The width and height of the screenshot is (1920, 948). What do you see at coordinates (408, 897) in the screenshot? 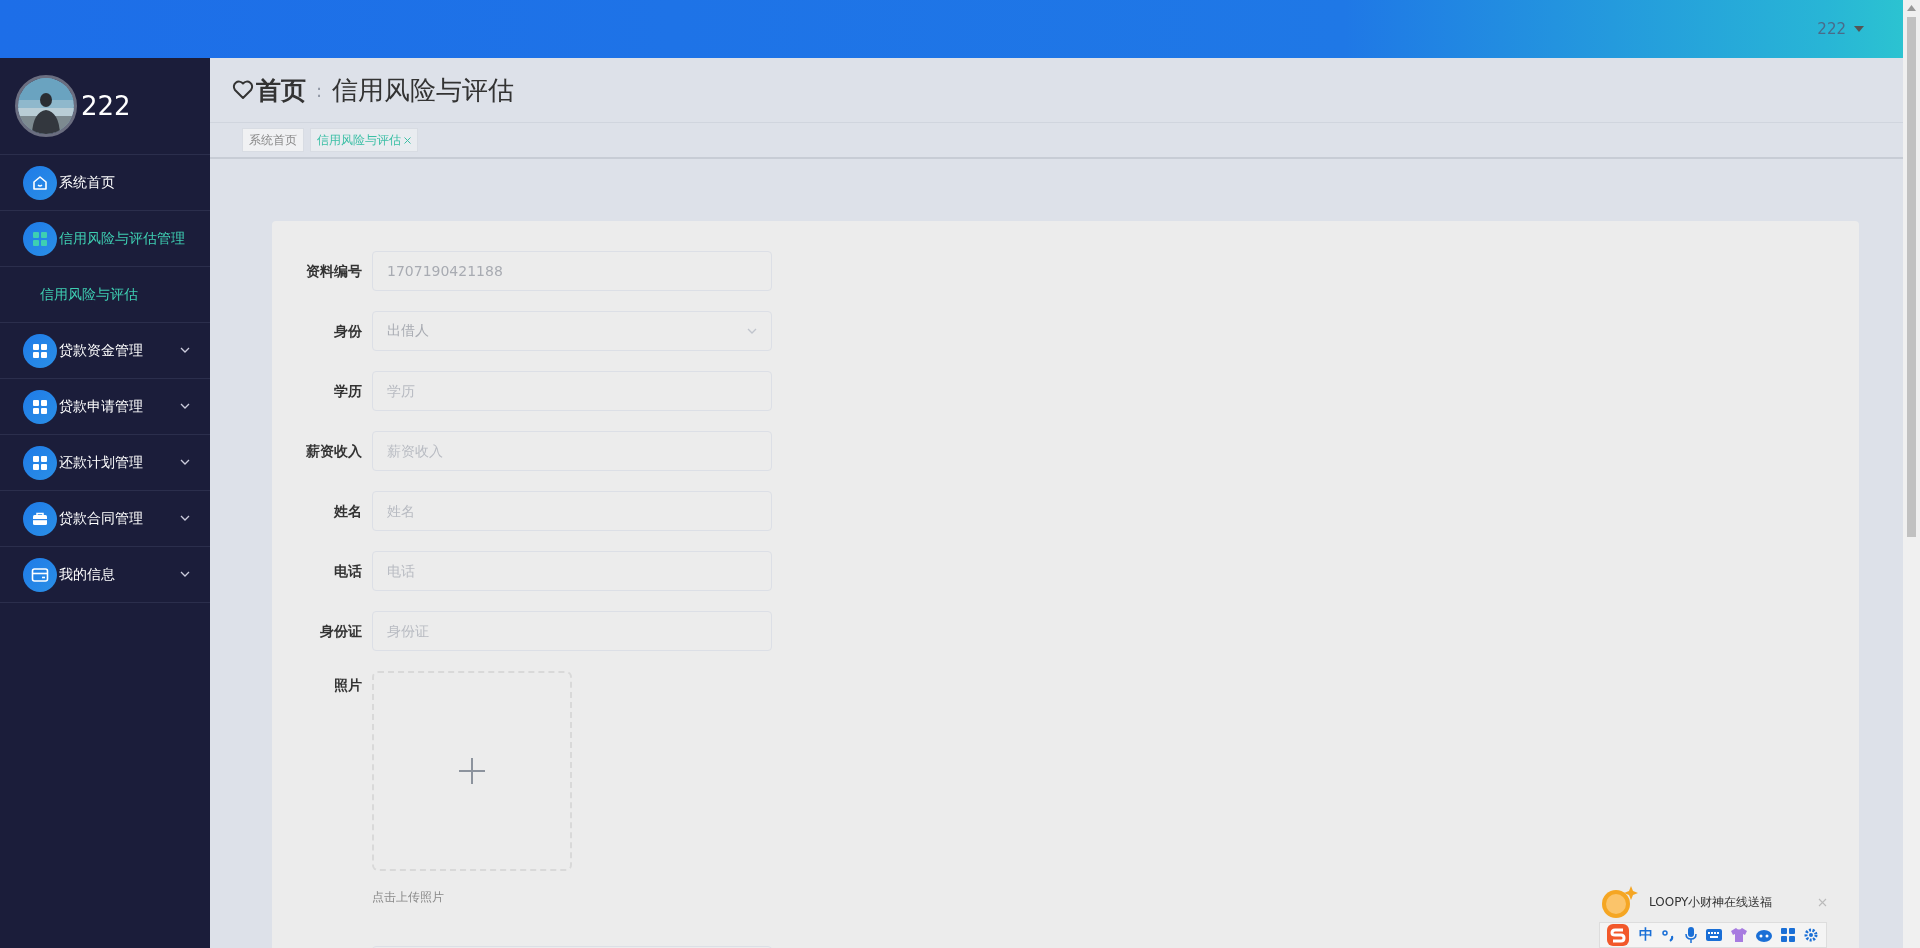
I see `upload-hint: 点击上传照片` at bounding box center [408, 897].